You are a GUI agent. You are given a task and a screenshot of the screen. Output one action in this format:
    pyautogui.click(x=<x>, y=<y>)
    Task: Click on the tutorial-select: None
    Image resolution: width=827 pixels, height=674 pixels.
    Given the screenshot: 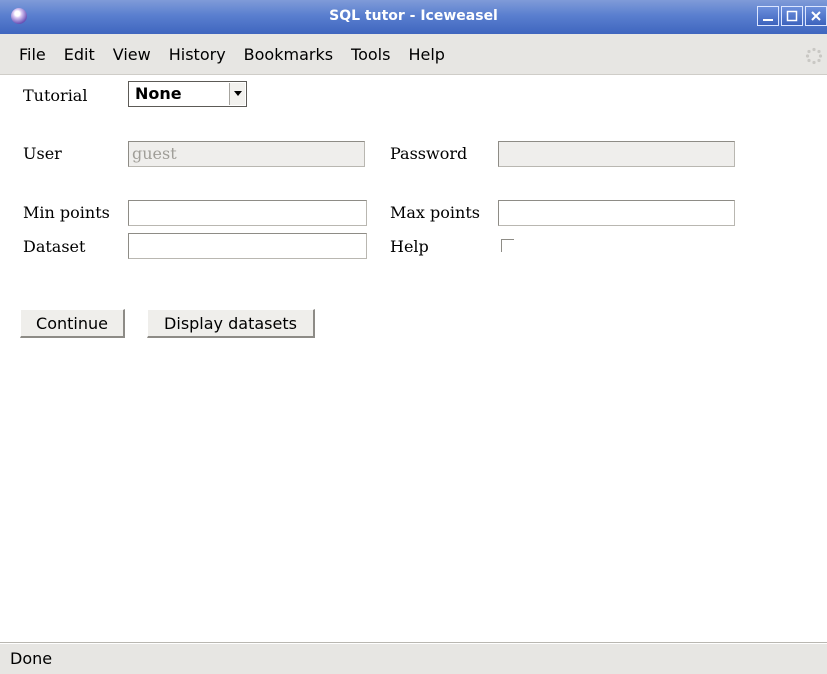 What is the action you would take?
    pyautogui.click(x=187, y=94)
    